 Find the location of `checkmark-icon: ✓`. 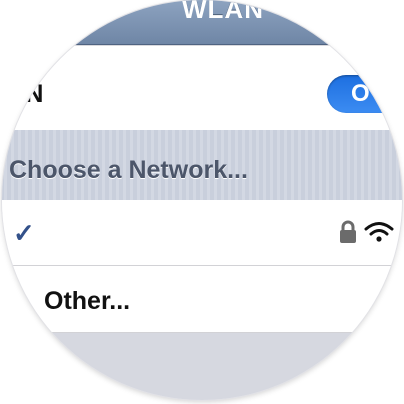

checkmark-icon: ✓ is located at coordinates (24, 233).